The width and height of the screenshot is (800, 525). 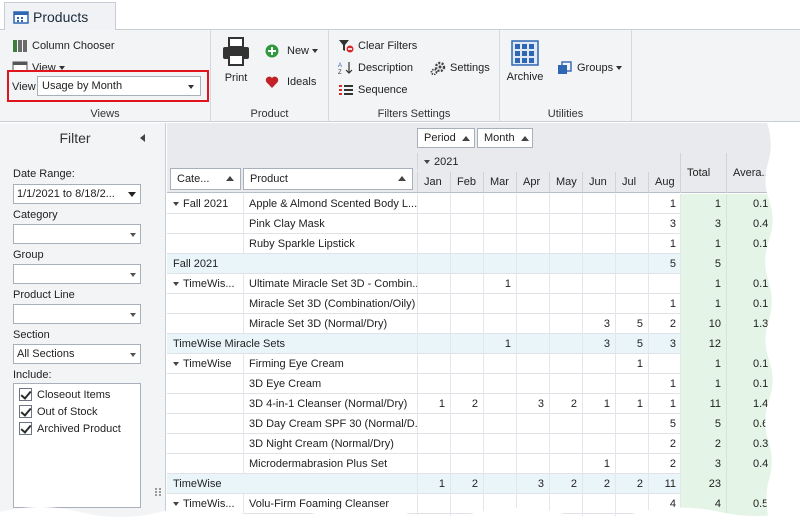 What do you see at coordinates (373, 90) in the screenshot?
I see `sequence-sort-button: Sequence` at bounding box center [373, 90].